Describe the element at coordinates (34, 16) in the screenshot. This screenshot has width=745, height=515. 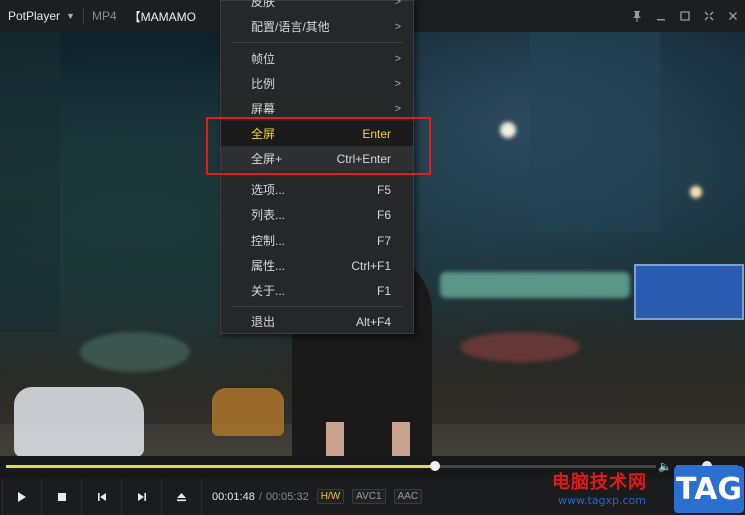
I see `app-name: PotPlayer` at that location.